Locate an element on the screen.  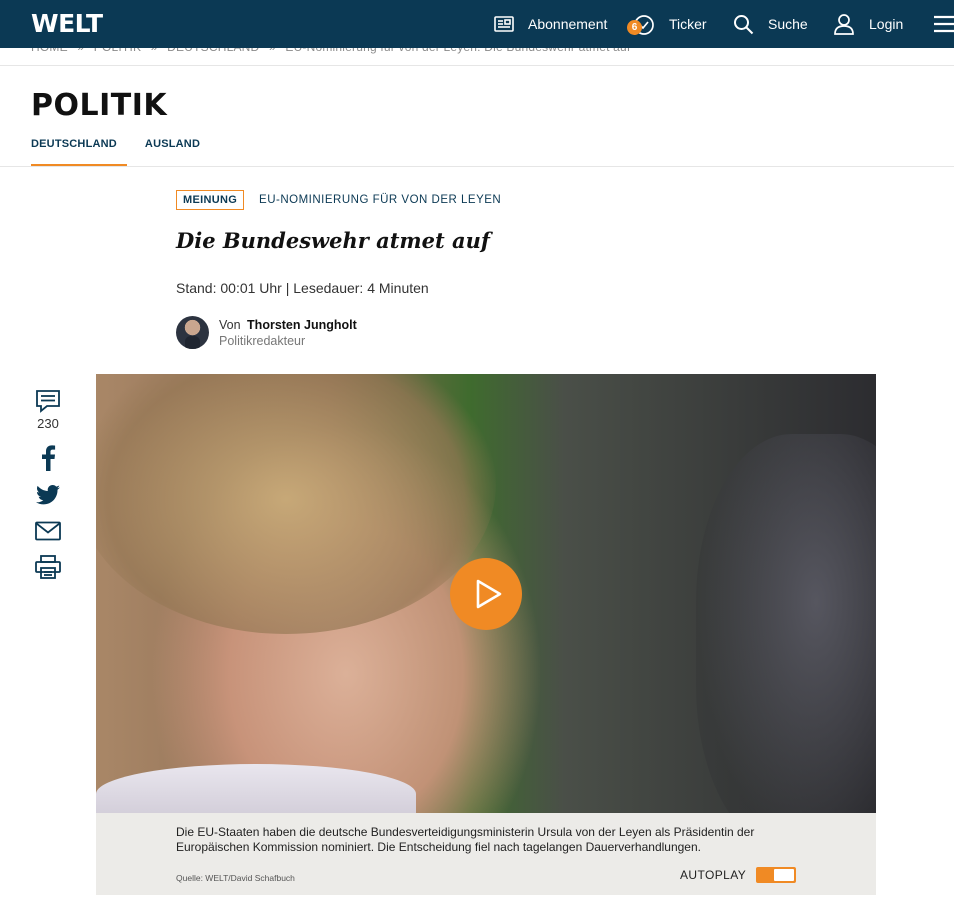
hamburger-menu-icon is located at coordinates (944, 24).